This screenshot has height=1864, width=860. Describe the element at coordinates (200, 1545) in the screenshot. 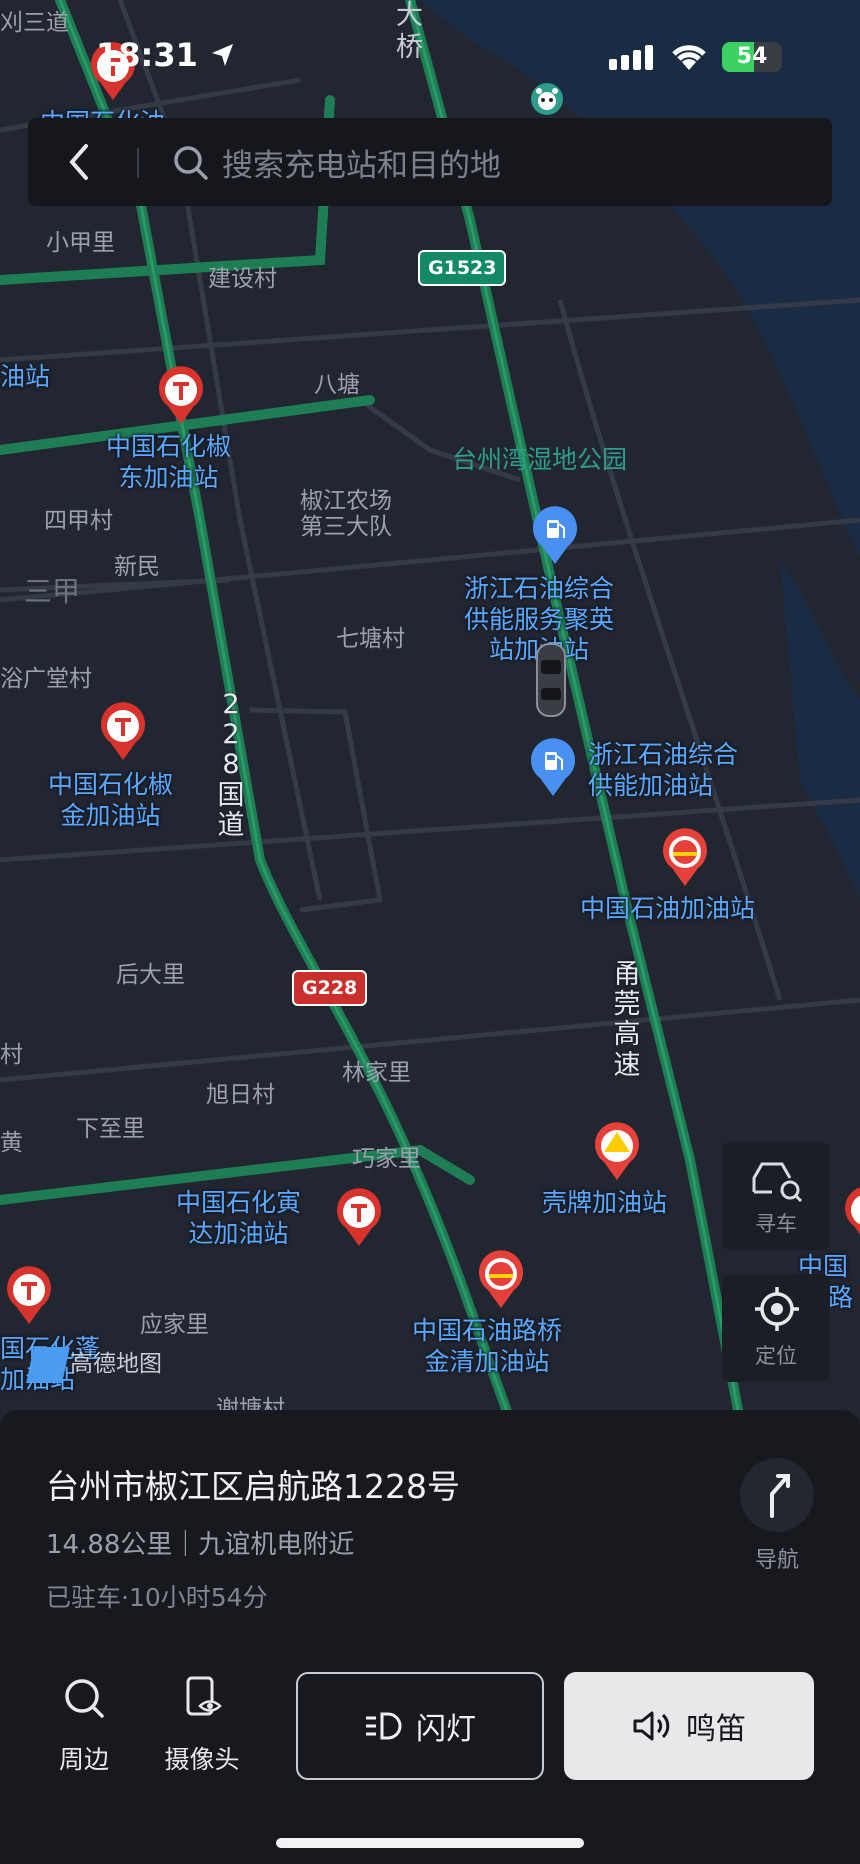

I see `distance-text: 14.88公里｜九谊机电附近` at that location.